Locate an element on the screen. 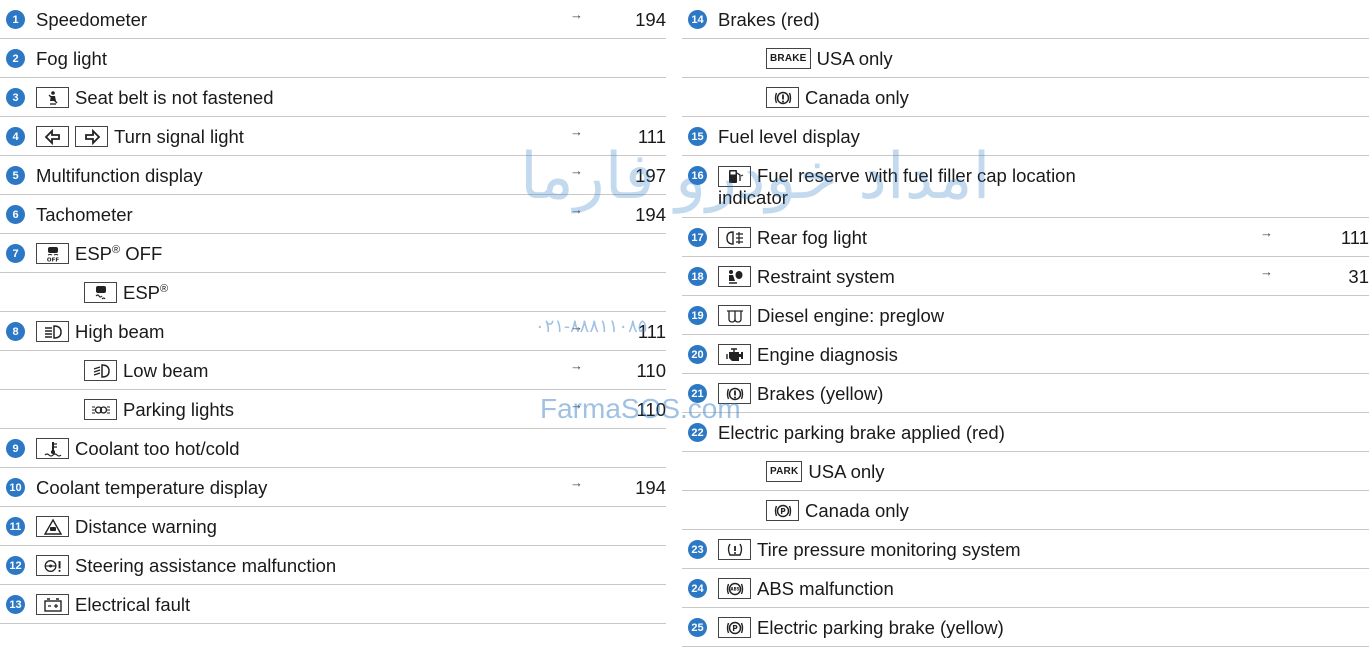  item-number-badge: 23 is located at coordinates (697, 549).